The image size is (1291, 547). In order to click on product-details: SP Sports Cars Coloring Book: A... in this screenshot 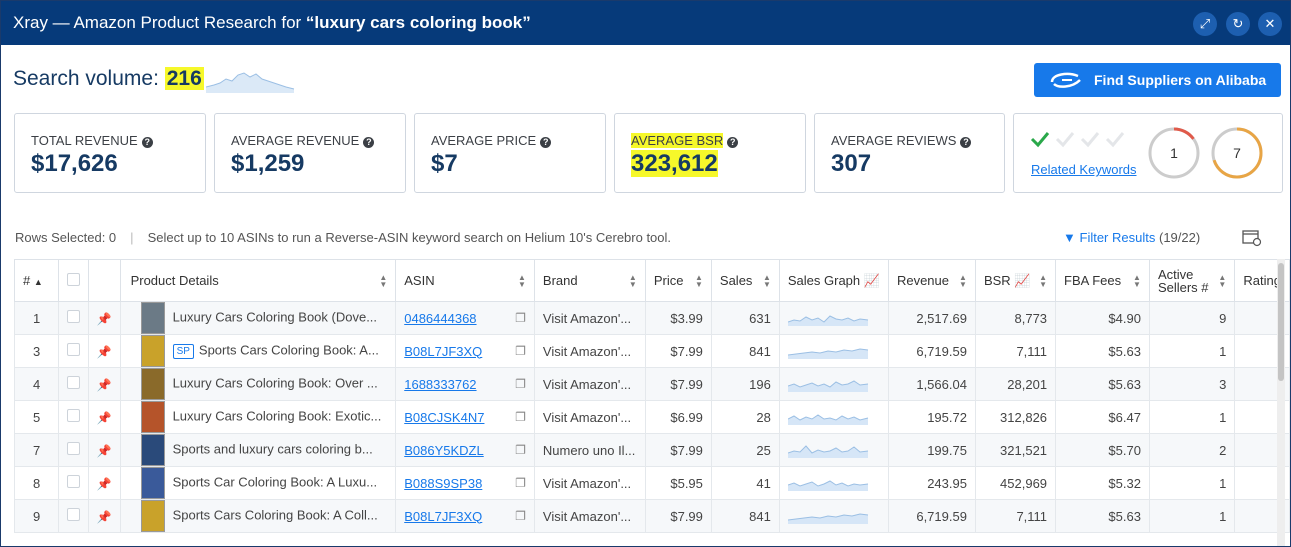, I will do `click(258, 351)`.